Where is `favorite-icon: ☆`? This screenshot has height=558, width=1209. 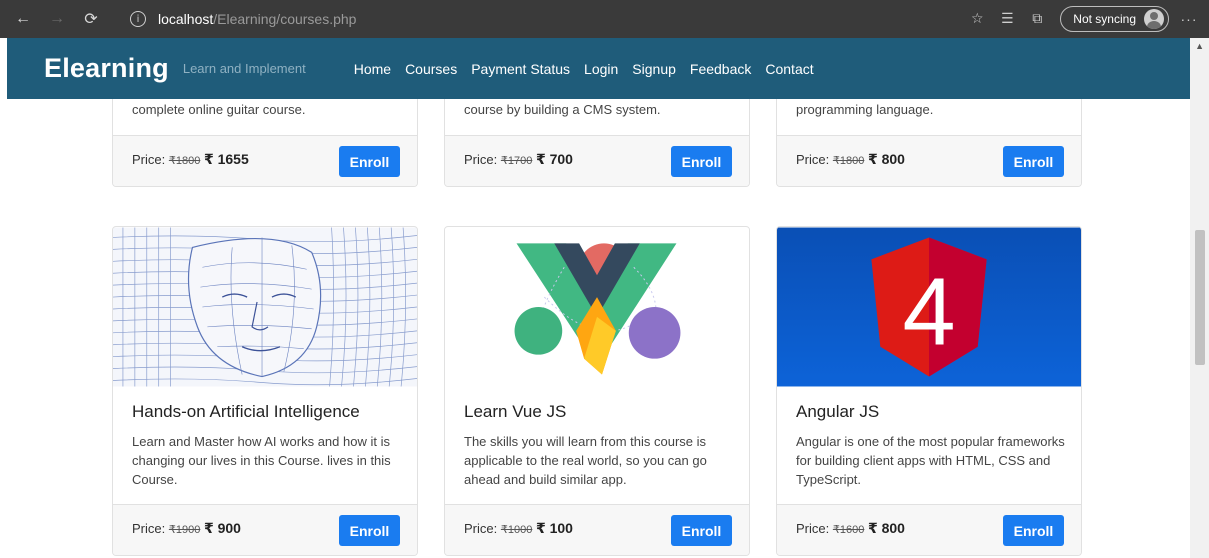 favorite-icon: ☆ is located at coordinates (977, 19).